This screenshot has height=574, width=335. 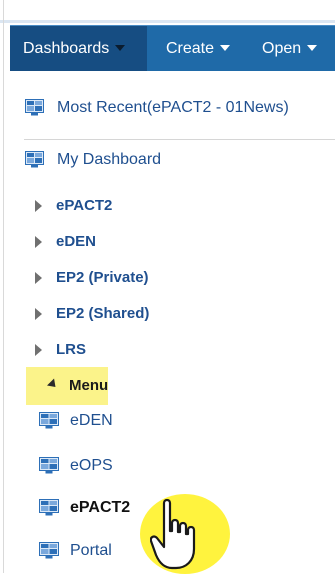 What do you see at coordinates (100, 507) in the screenshot?
I see `menu-item-label: ePACT2` at bounding box center [100, 507].